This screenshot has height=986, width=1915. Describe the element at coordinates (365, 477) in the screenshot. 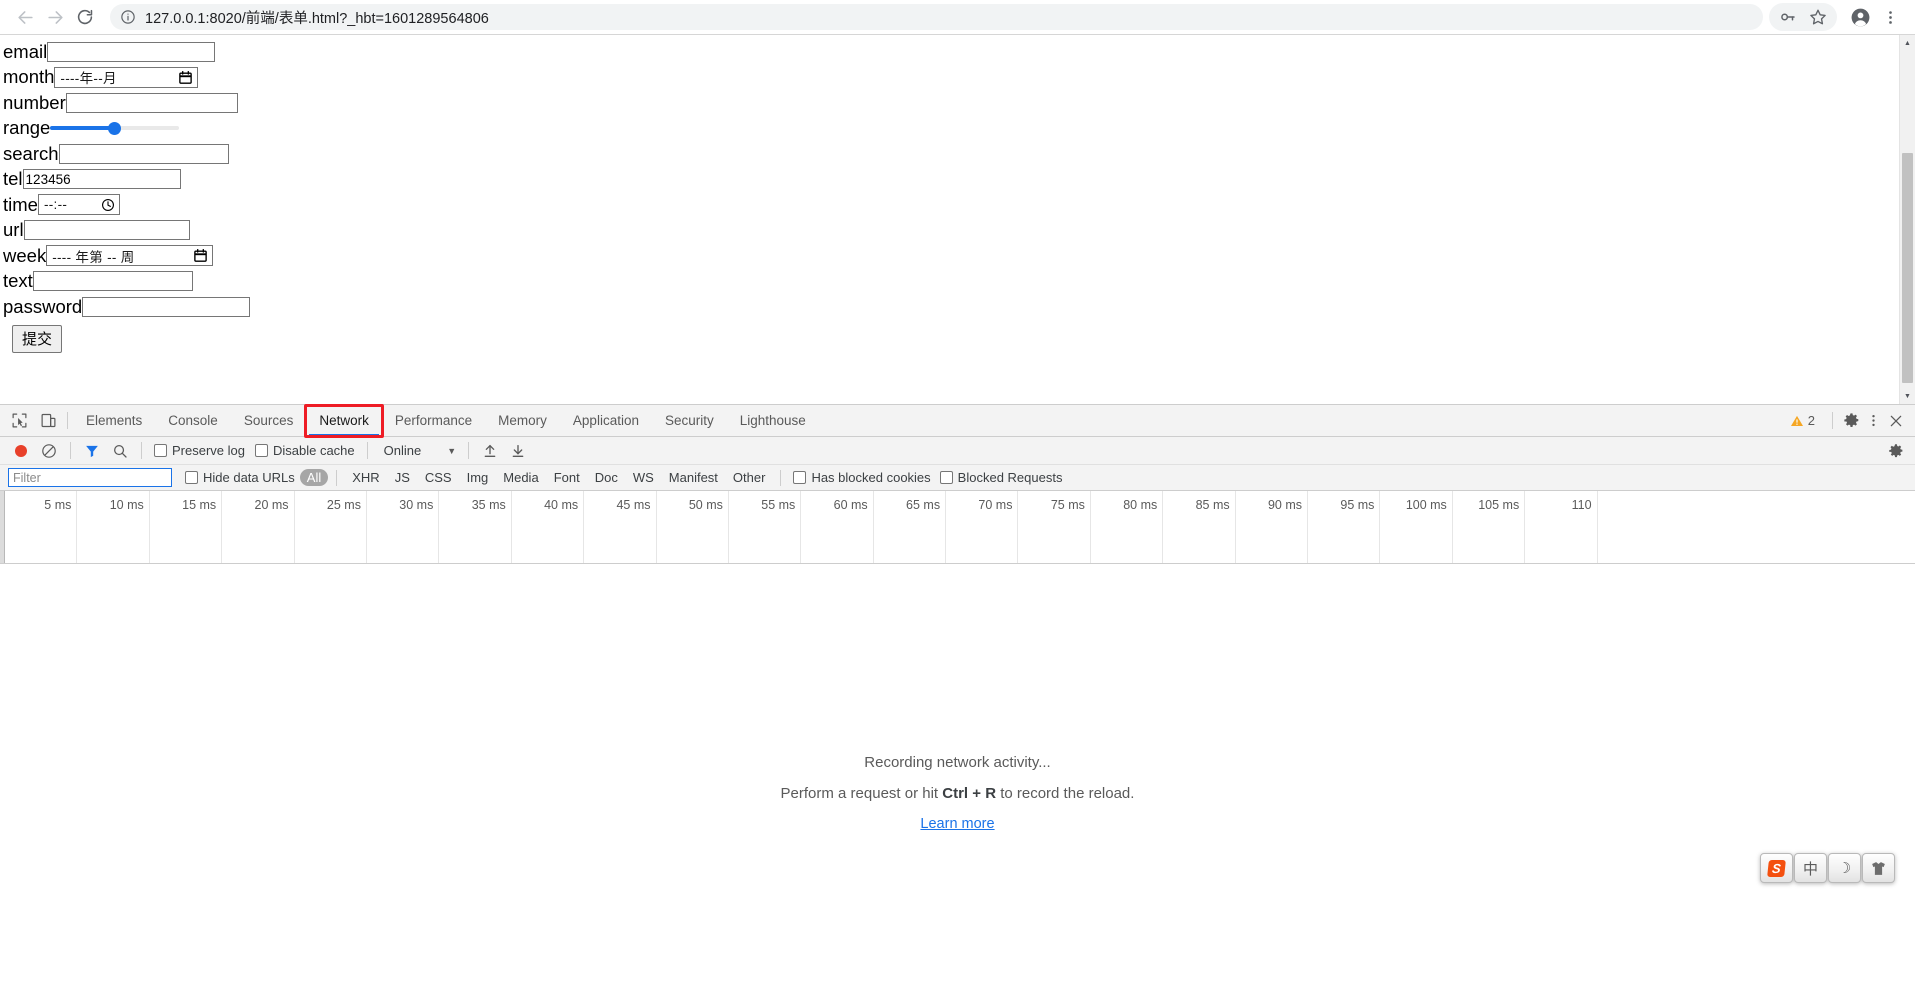

I see `type-filter-xhr: XHR` at that location.